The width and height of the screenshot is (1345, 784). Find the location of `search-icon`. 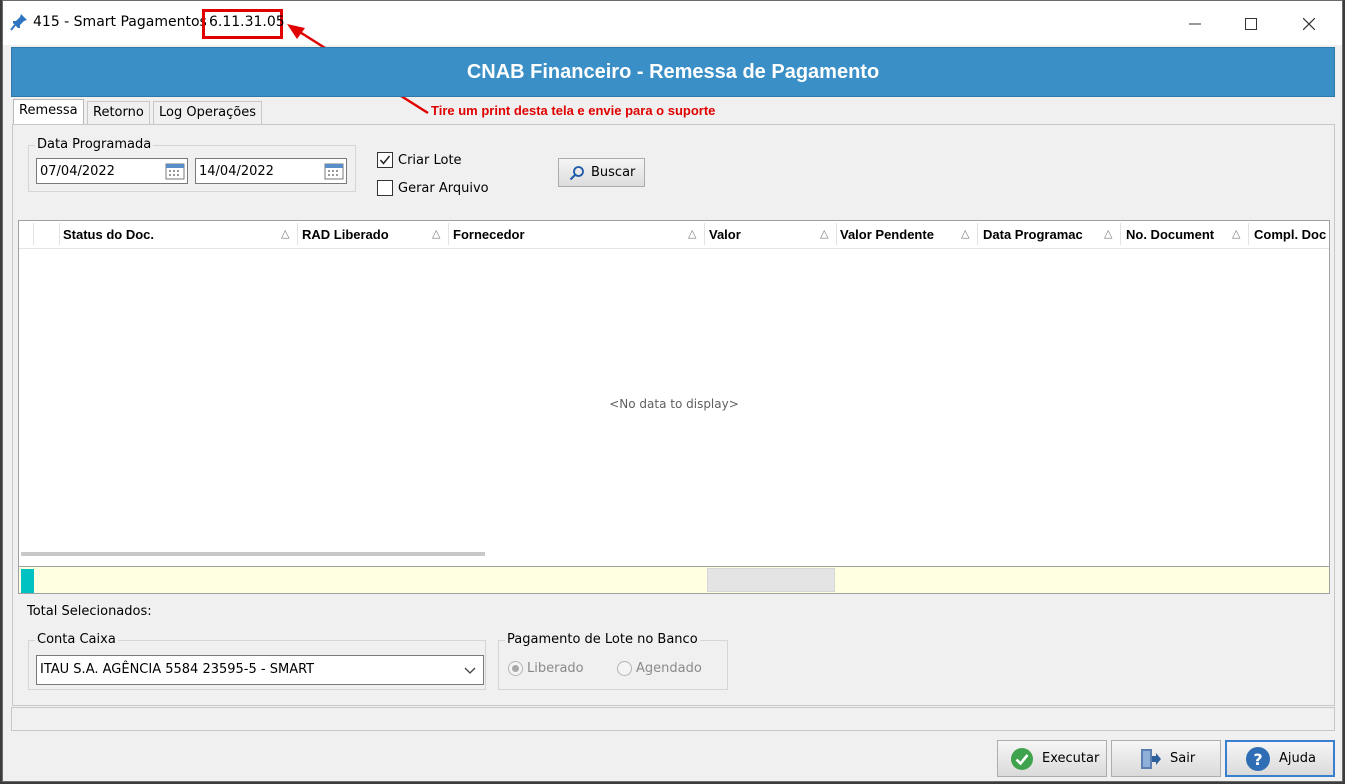

search-icon is located at coordinates (576, 172).